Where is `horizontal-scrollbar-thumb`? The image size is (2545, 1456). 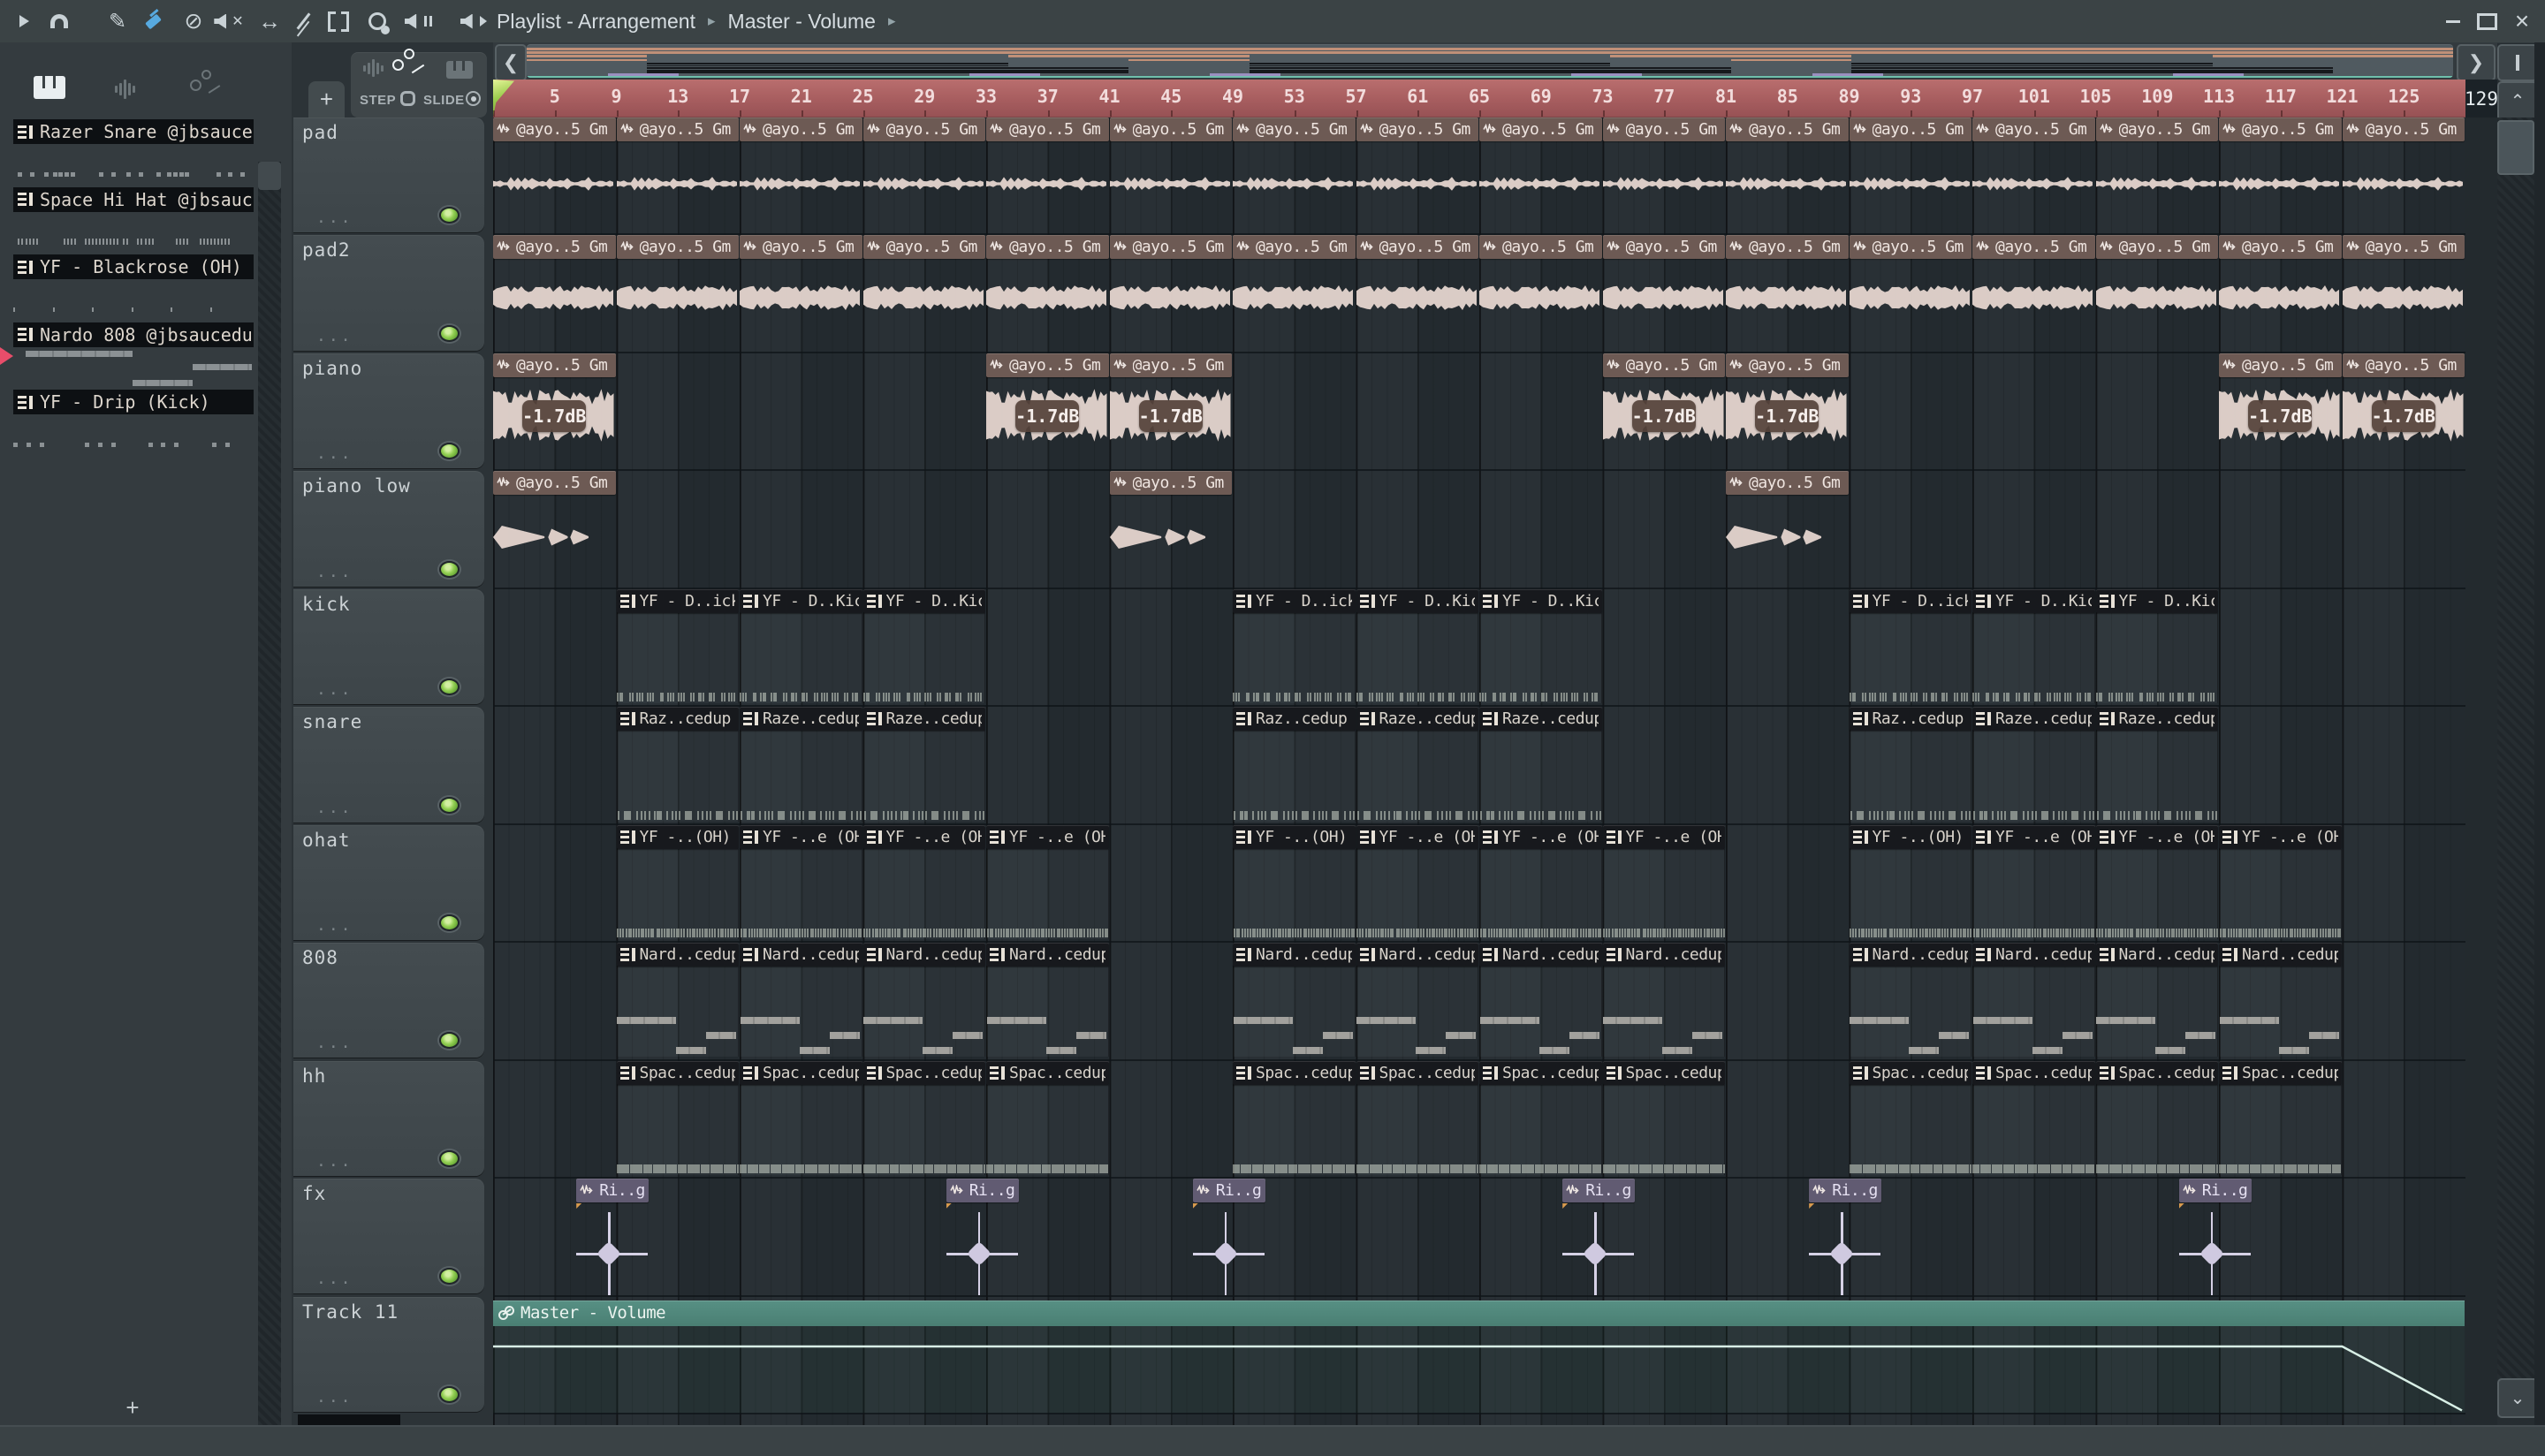
horizontal-scrollbar-thumb is located at coordinates (1490, 61).